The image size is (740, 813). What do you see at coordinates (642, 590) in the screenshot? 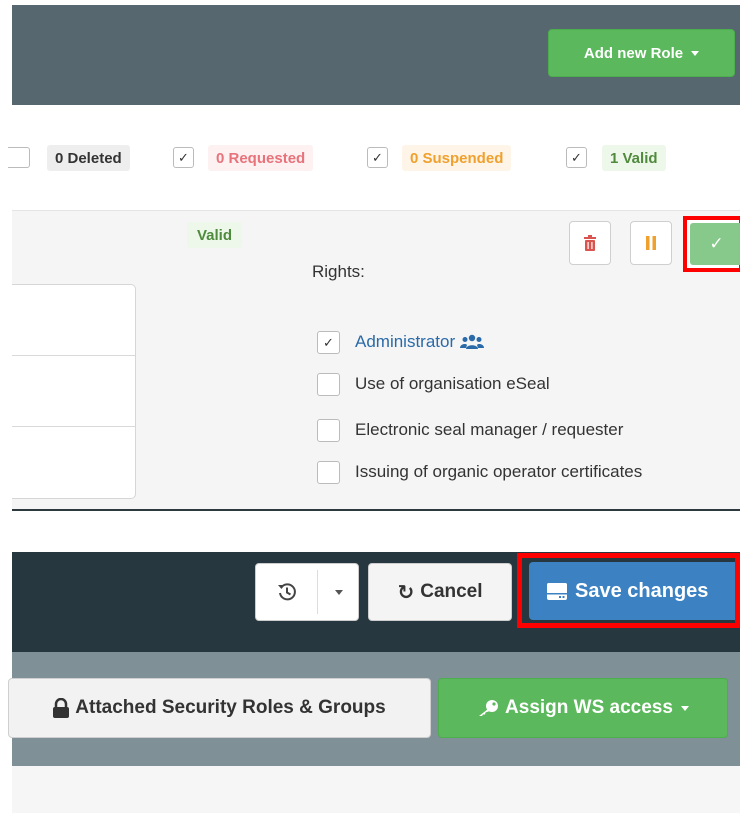
I see `save-changes-label: Save changes` at bounding box center [642, 590].